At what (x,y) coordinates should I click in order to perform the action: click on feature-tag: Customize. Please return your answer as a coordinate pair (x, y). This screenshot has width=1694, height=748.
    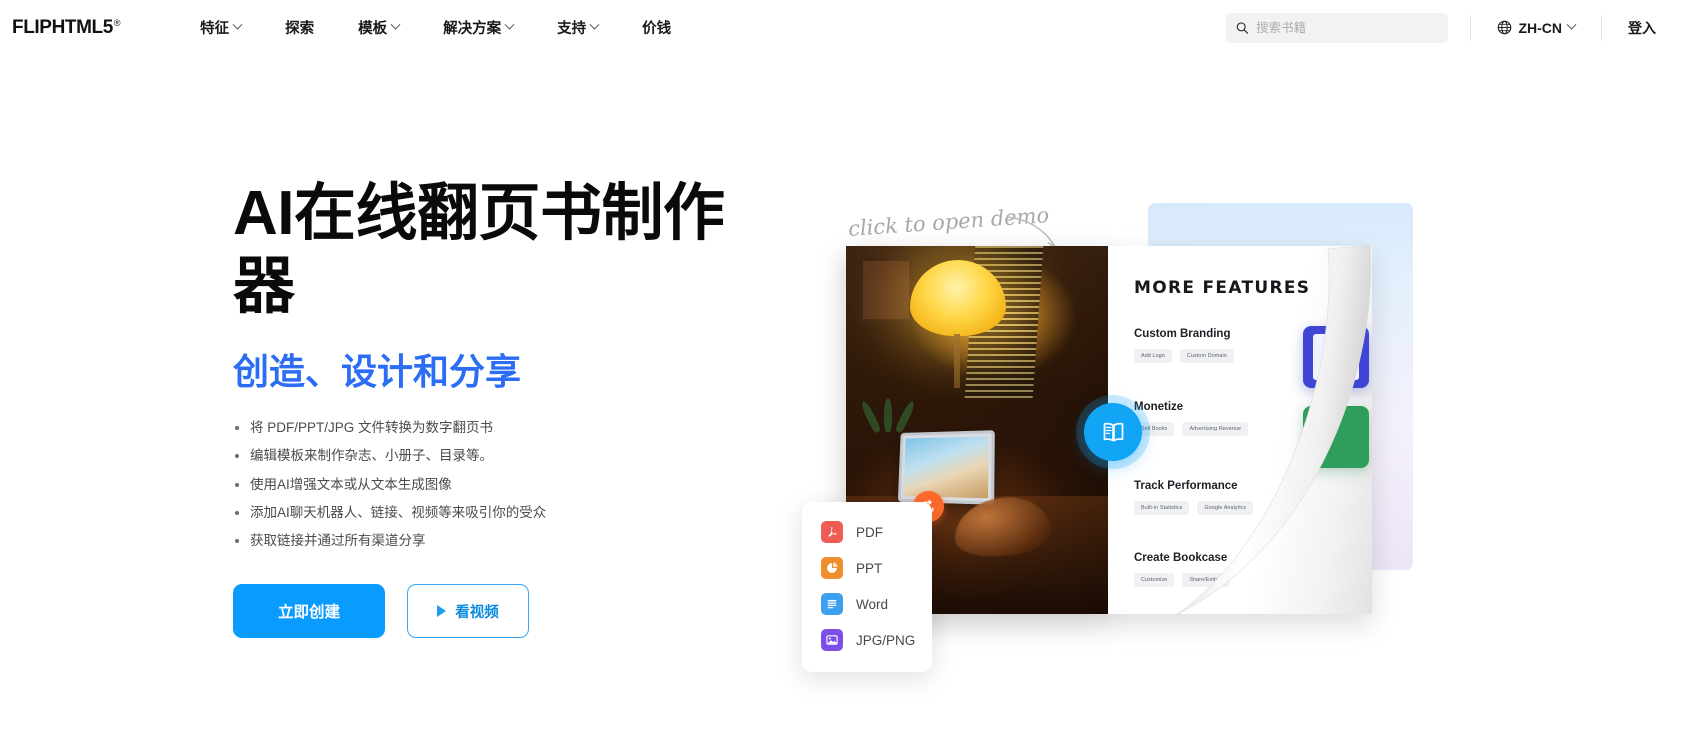
    Looking at the image, I should click on (1154, 580).